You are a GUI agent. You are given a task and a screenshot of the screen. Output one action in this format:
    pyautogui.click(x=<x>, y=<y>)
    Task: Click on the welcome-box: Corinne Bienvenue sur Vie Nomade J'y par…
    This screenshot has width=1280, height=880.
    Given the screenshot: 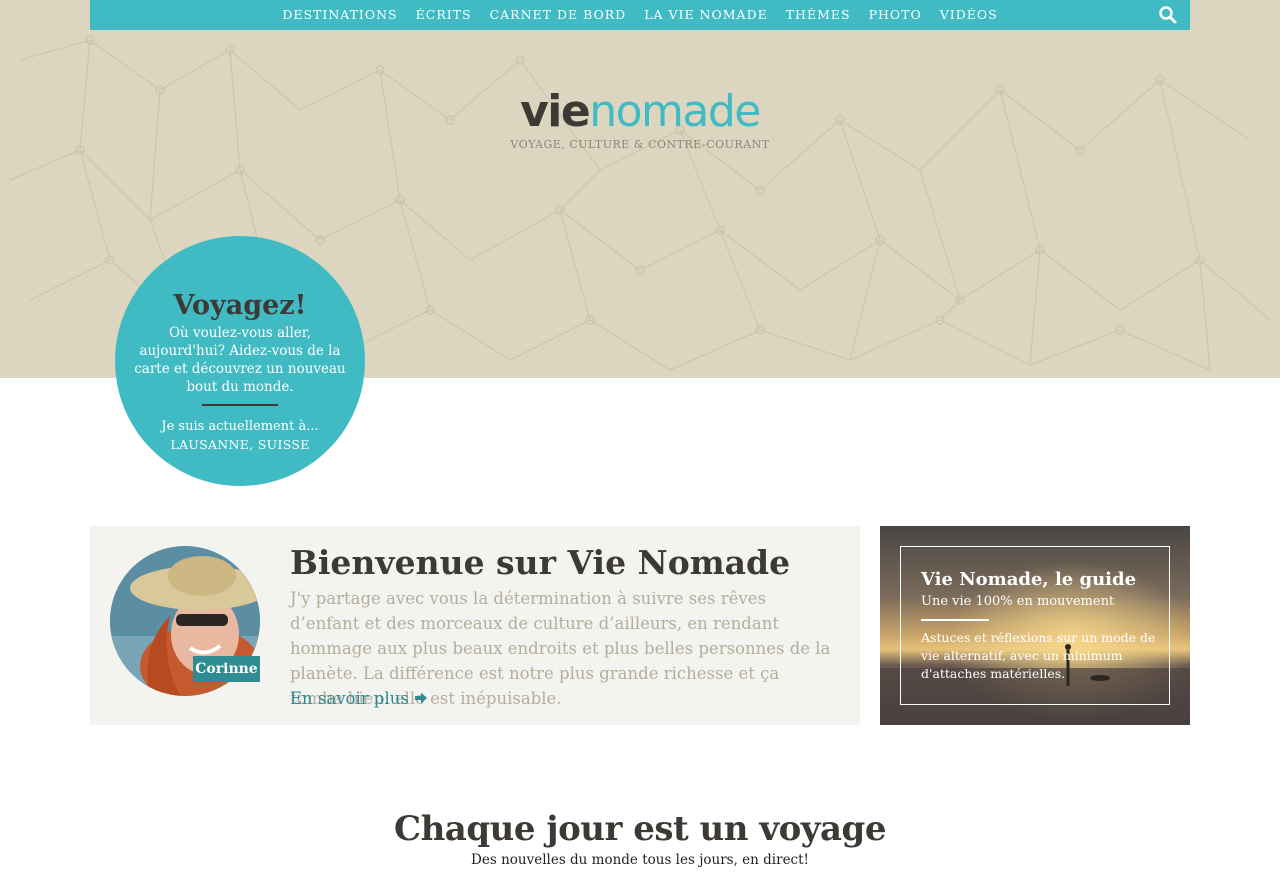 What is the action you would take?
    pyautogui.click(x=475, y=625)
    